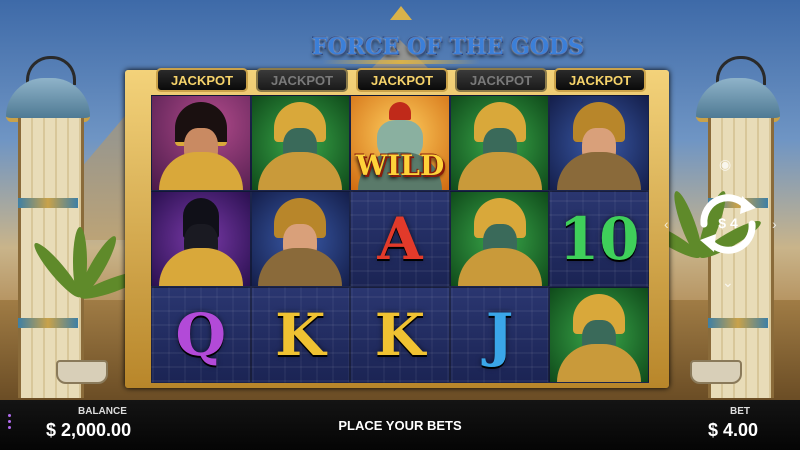  I want to click on logo-text: FORCE OF THE GODS, so click(448, 47).